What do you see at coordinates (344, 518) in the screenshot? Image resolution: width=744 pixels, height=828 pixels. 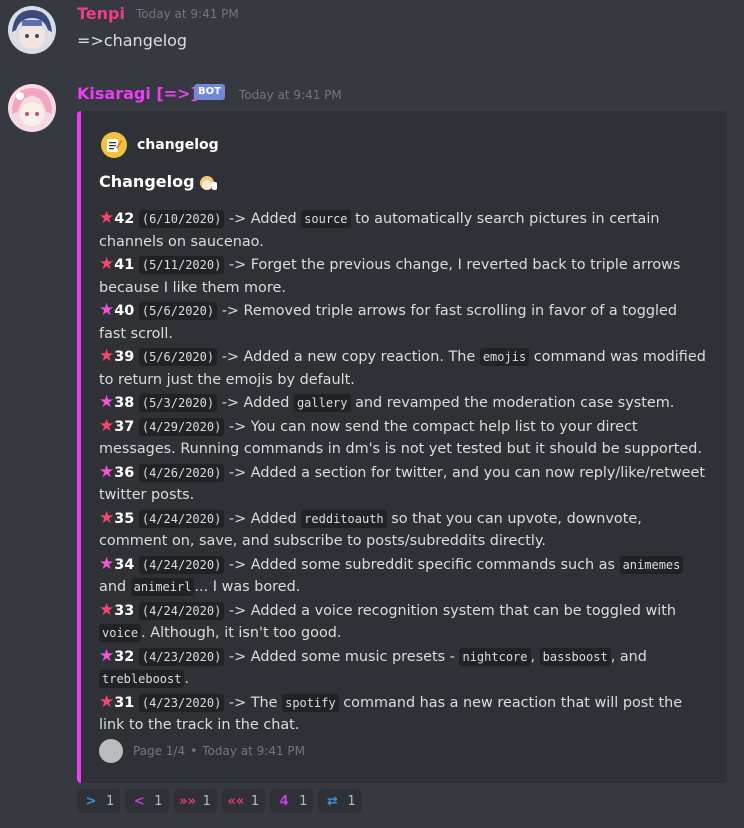 I see `command-code: redditoauth` at bounding box center [344, 518].